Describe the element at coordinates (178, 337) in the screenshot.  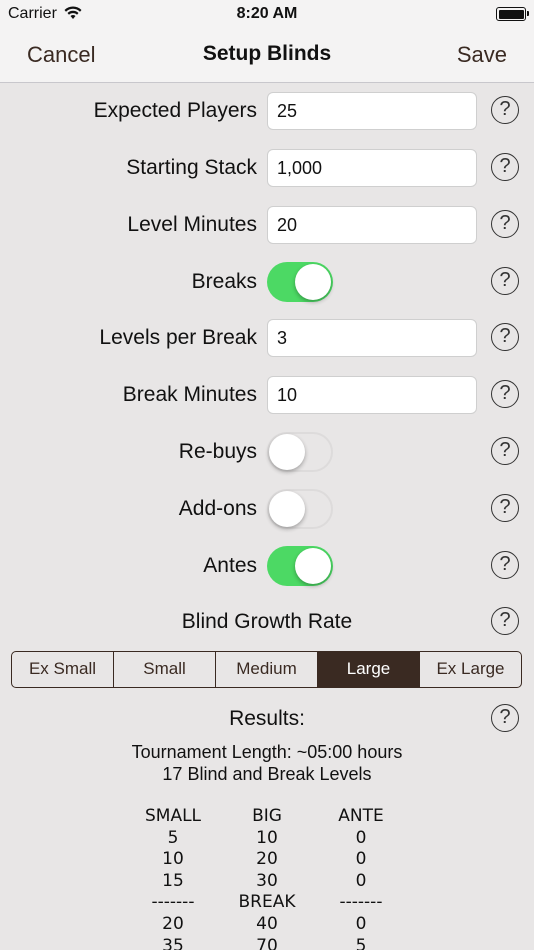
I see `levels-per-break-label: Levels per Break` at that location.